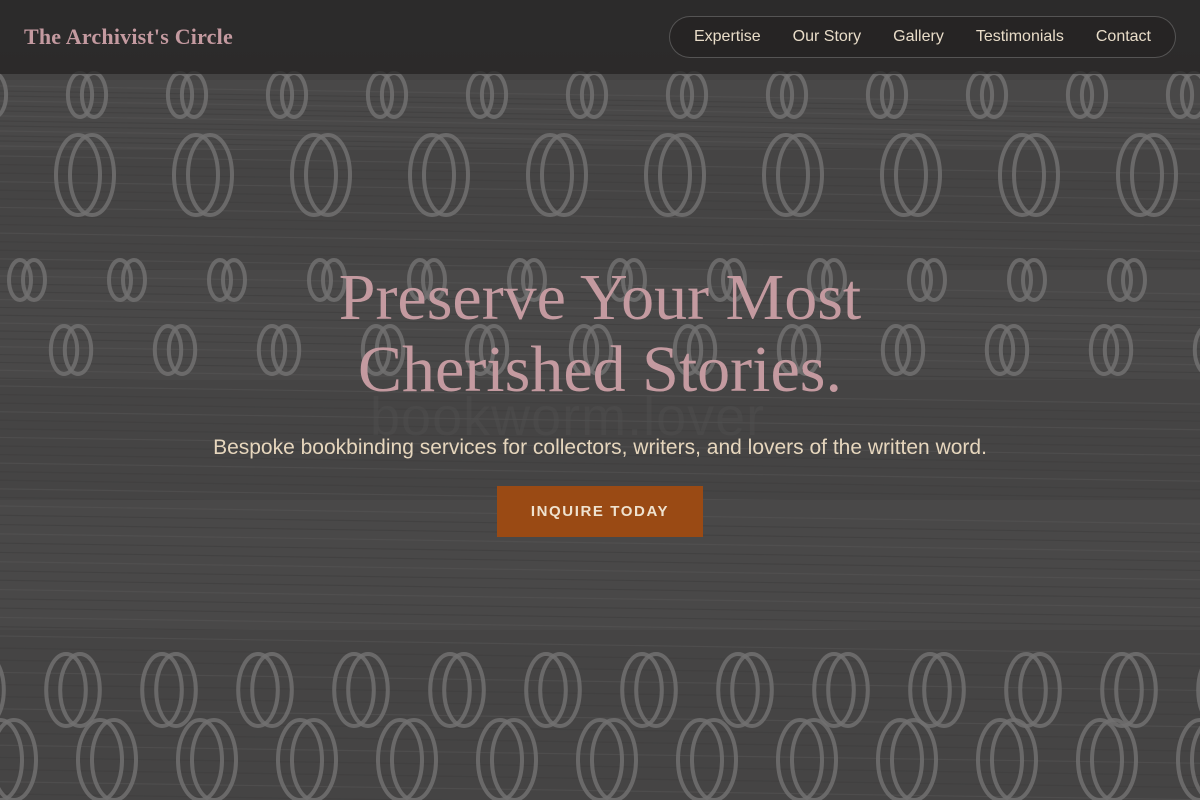  Describe the element at coordinates (827, 37) in the screenshot. I see `nav-link-our-story: Our Story` at that location.